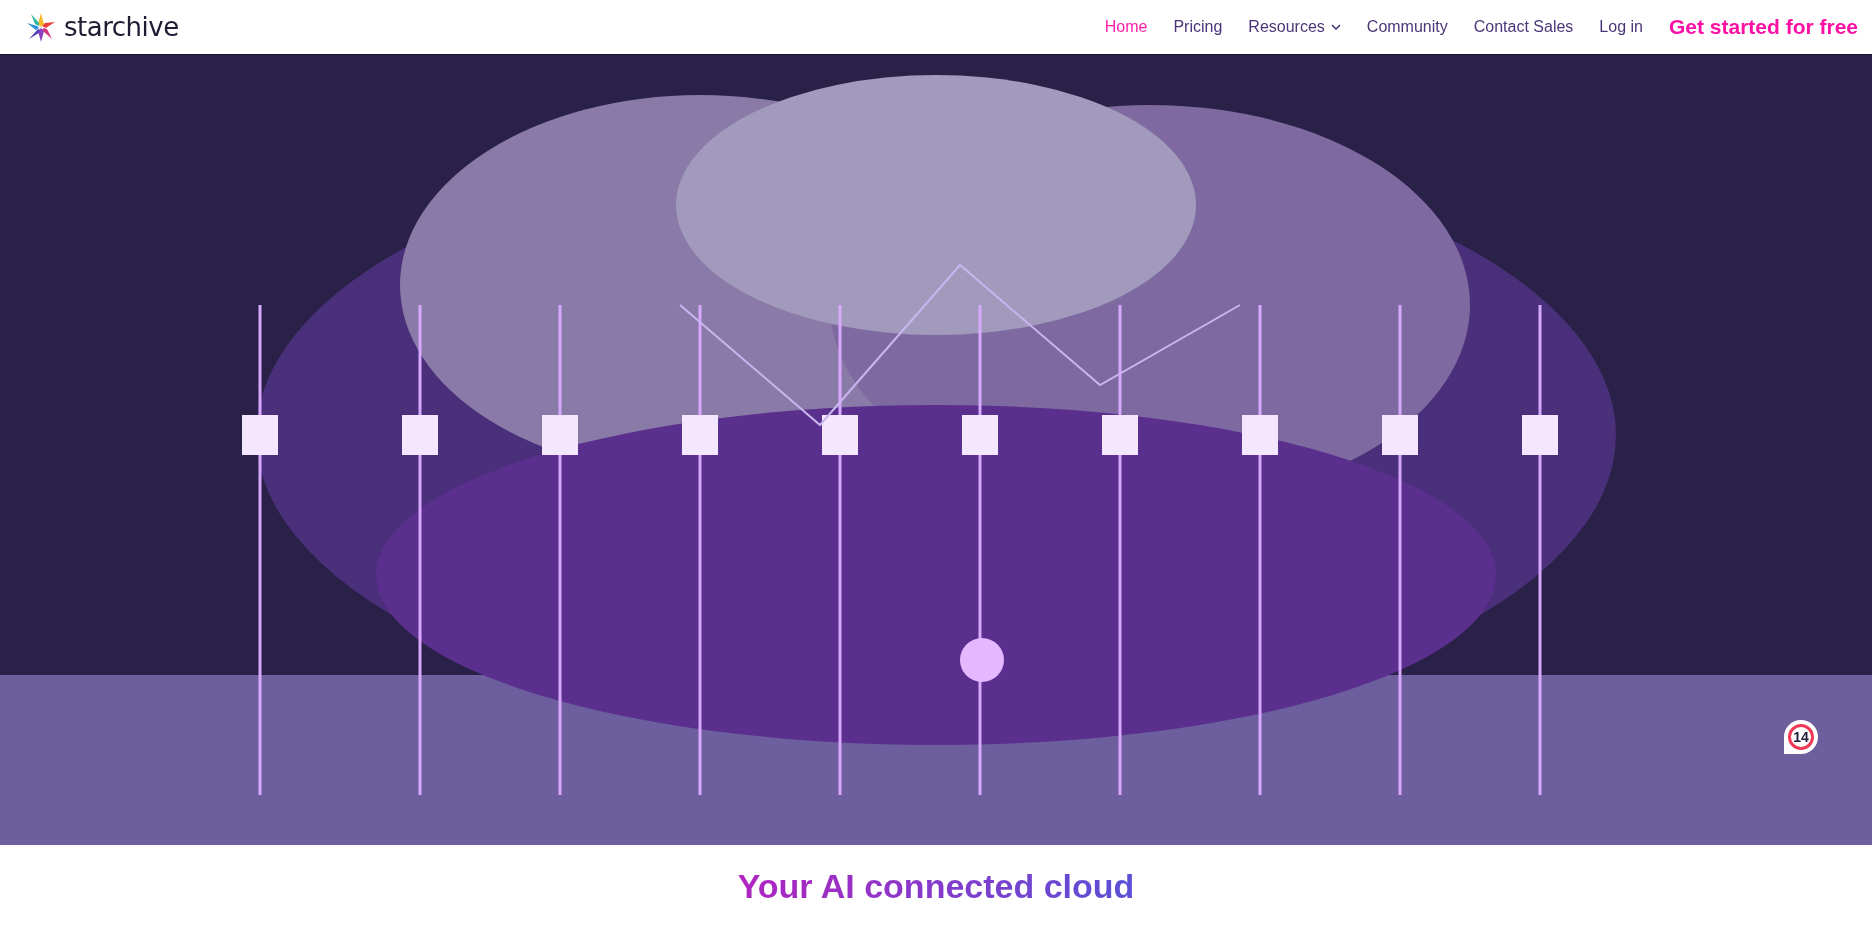 Image resolution: width=1872 pixels, height=939 pixels. What do you see at coordinates (1407, 27) in the screenshot?
I see `nav-link: Community` at bounding box center [1407, 27].